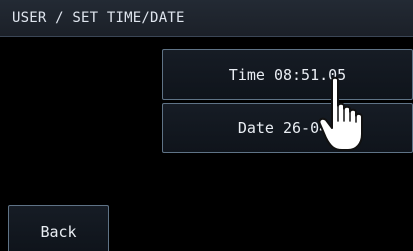 Image resolution: width=413 pixels, height=251 pixels. I want to click on back-label: Back, so click(58, 231).